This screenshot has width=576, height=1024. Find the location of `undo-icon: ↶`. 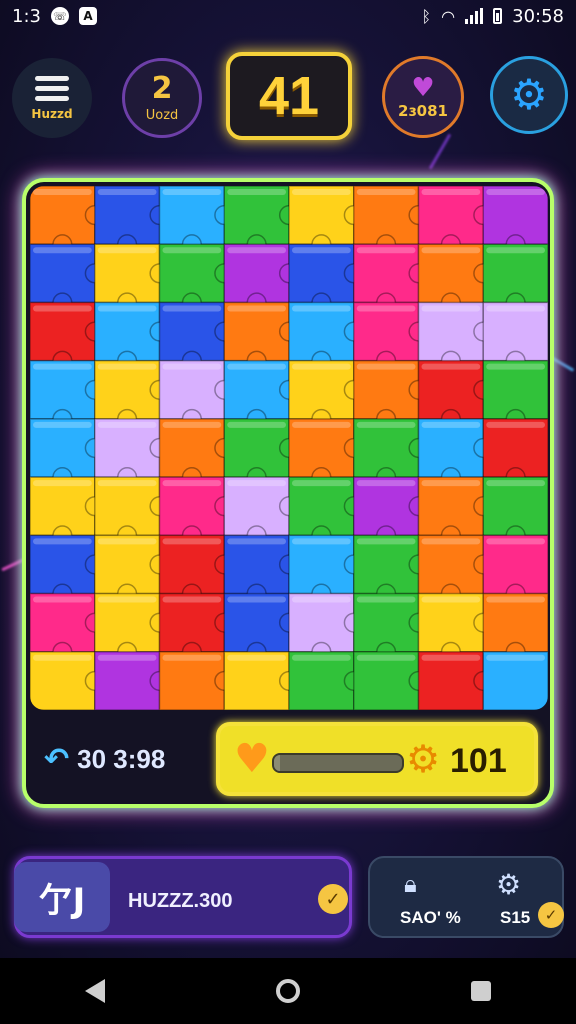

undo-icon: ↶ is located at coordinates (56, 759).